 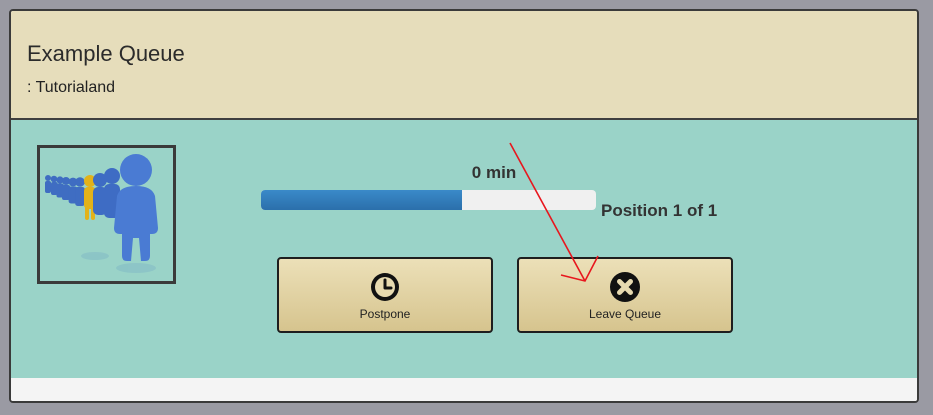 I want to click on postpone-button: Postpone, so click(x=385, y=295).